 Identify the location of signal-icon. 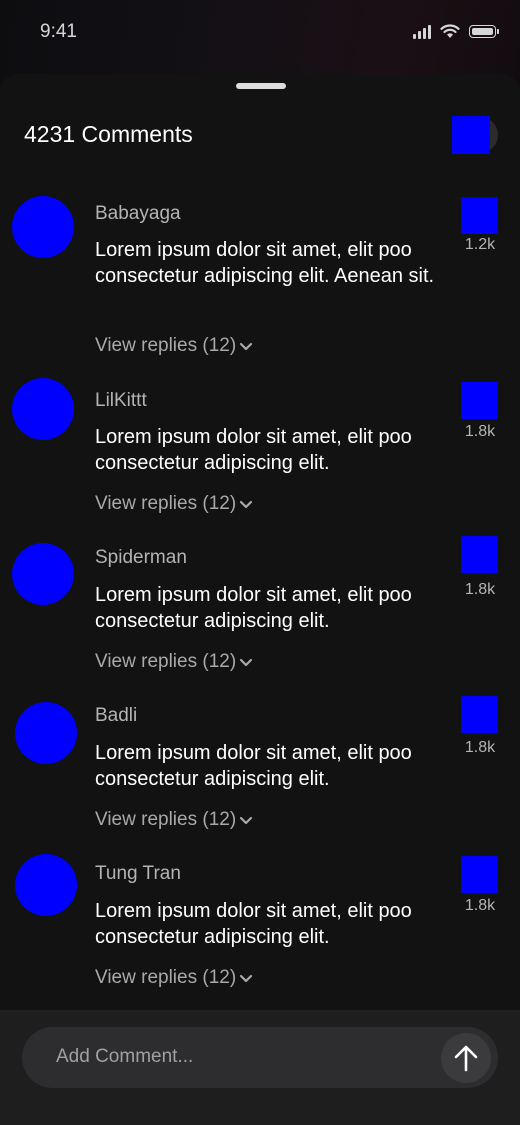
(422, 31).